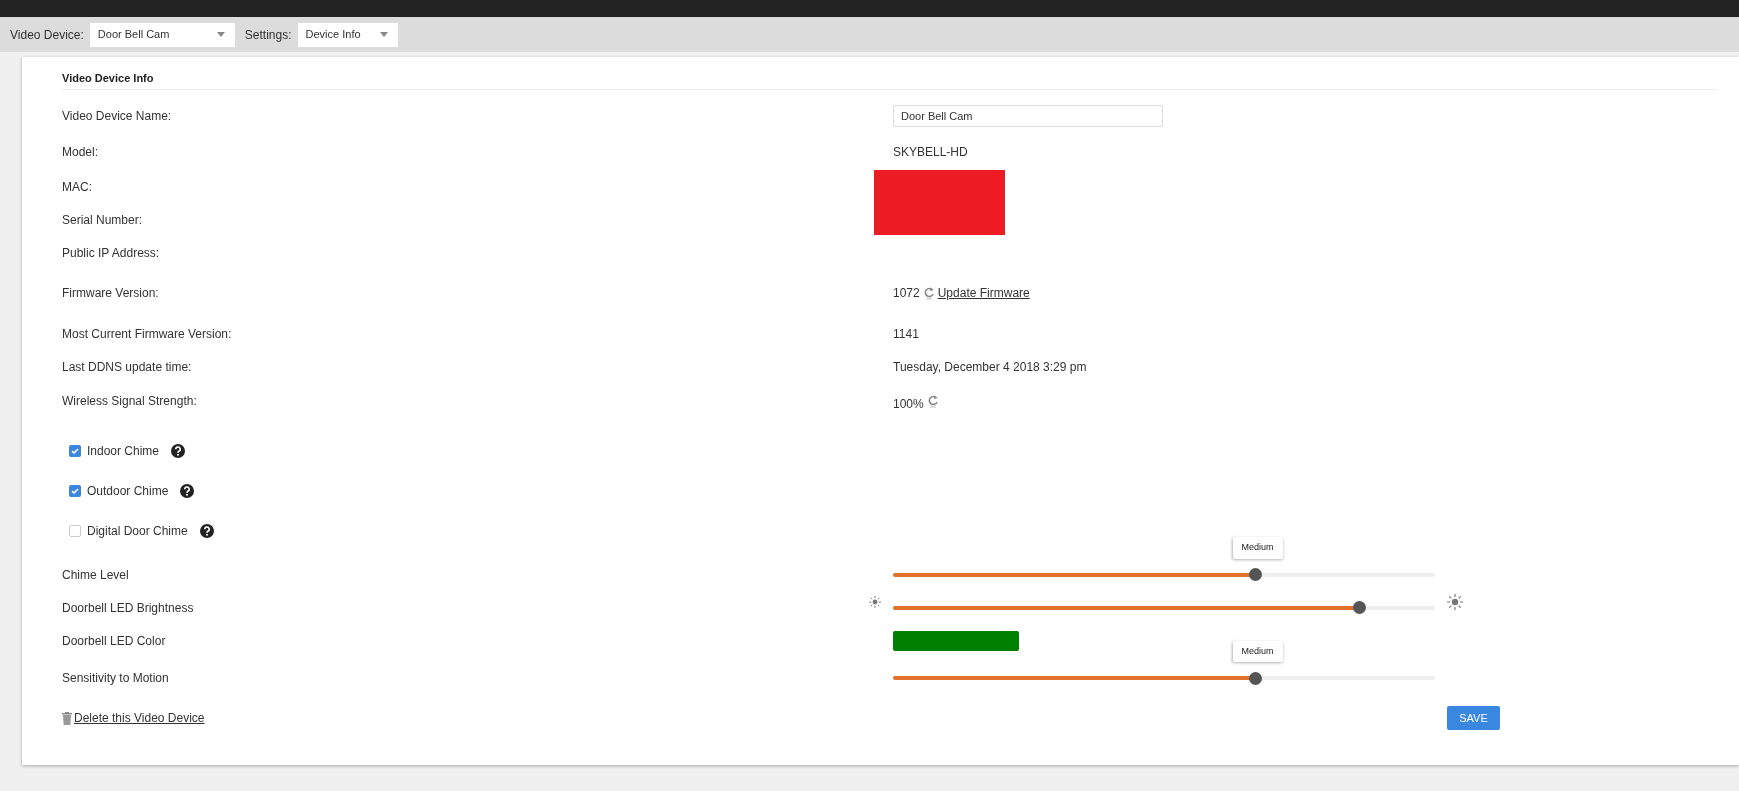 The image size is (1739, 791). Describe the element at coordinates (128, 491) in the screenshot. I see `checkbox-label: Outdoor Chime` at that location.